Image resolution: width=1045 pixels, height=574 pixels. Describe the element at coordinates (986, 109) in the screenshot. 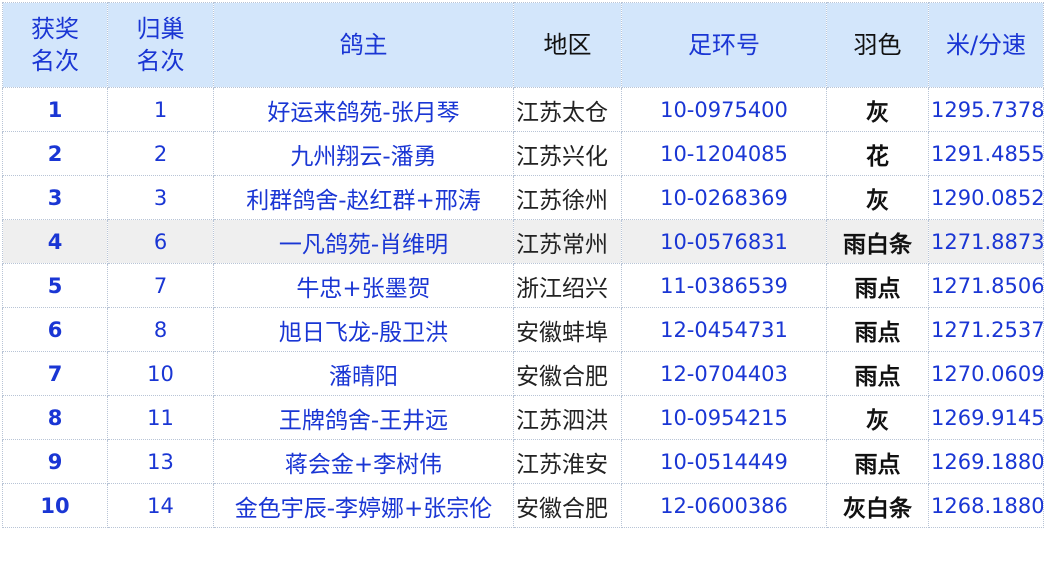

I see `speed-cell: 1295.7378` at that location.